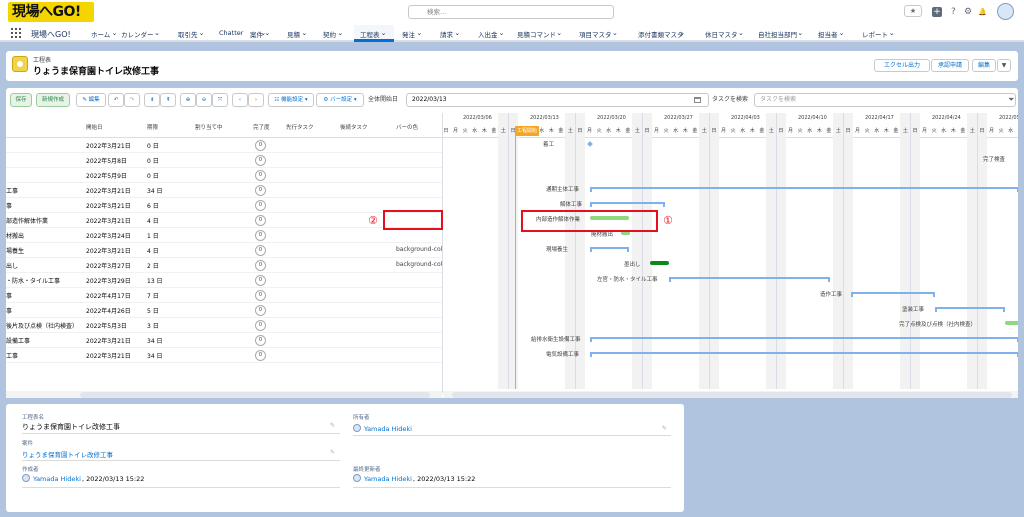 The width and height of the screenshot is (1024, 517). What do you see at coordinates (831, 294) in the screenshot?
I see `gantt-task-label: 造作工事` at bounding box center [831, 294].